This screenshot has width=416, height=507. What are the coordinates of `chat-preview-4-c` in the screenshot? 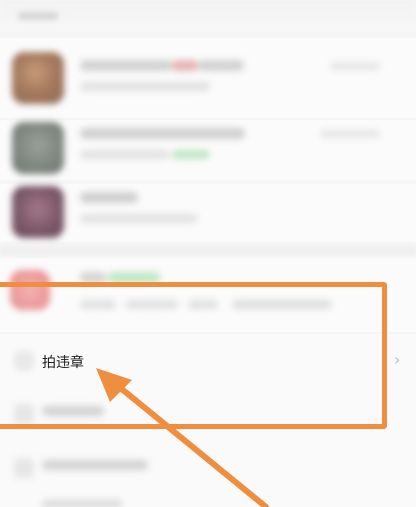 It's located at (203, 304).